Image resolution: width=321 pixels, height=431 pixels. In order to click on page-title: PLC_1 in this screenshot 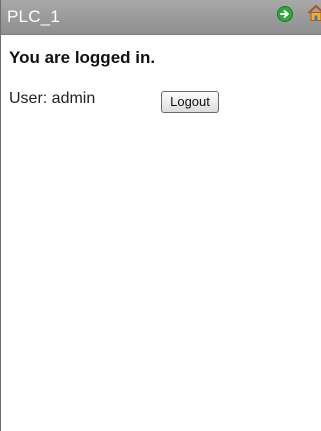, I will do `click(33, 16)`.